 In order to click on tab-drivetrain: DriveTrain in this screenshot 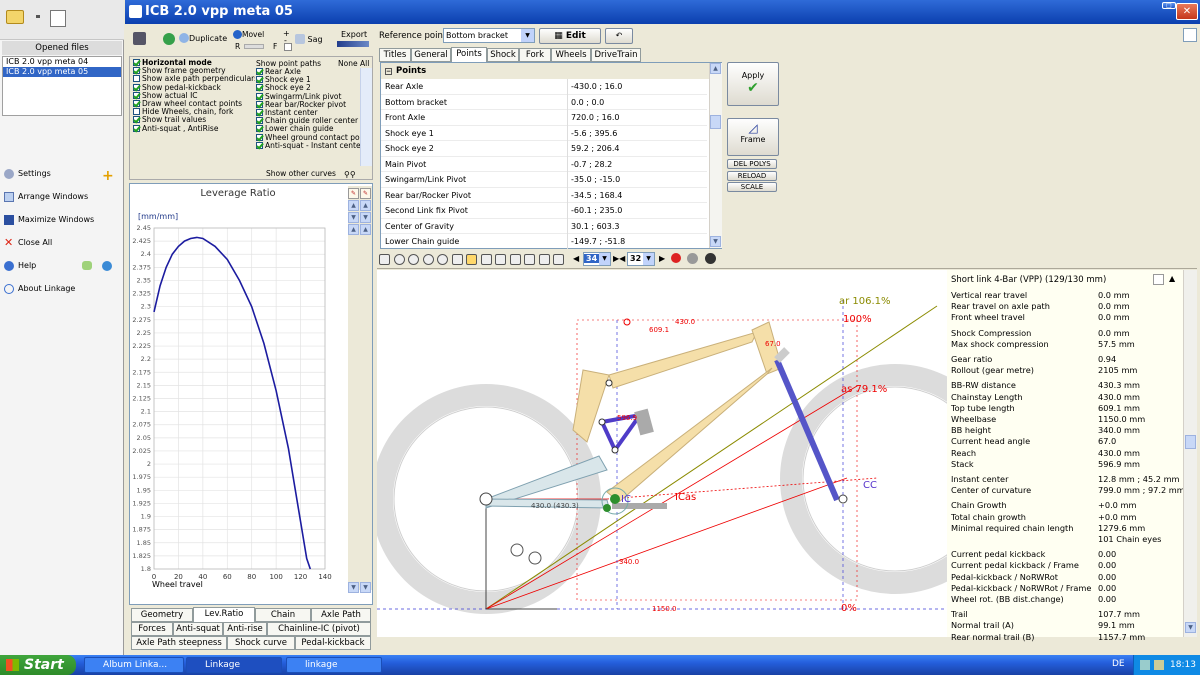, I will do `click(616, 55)`.